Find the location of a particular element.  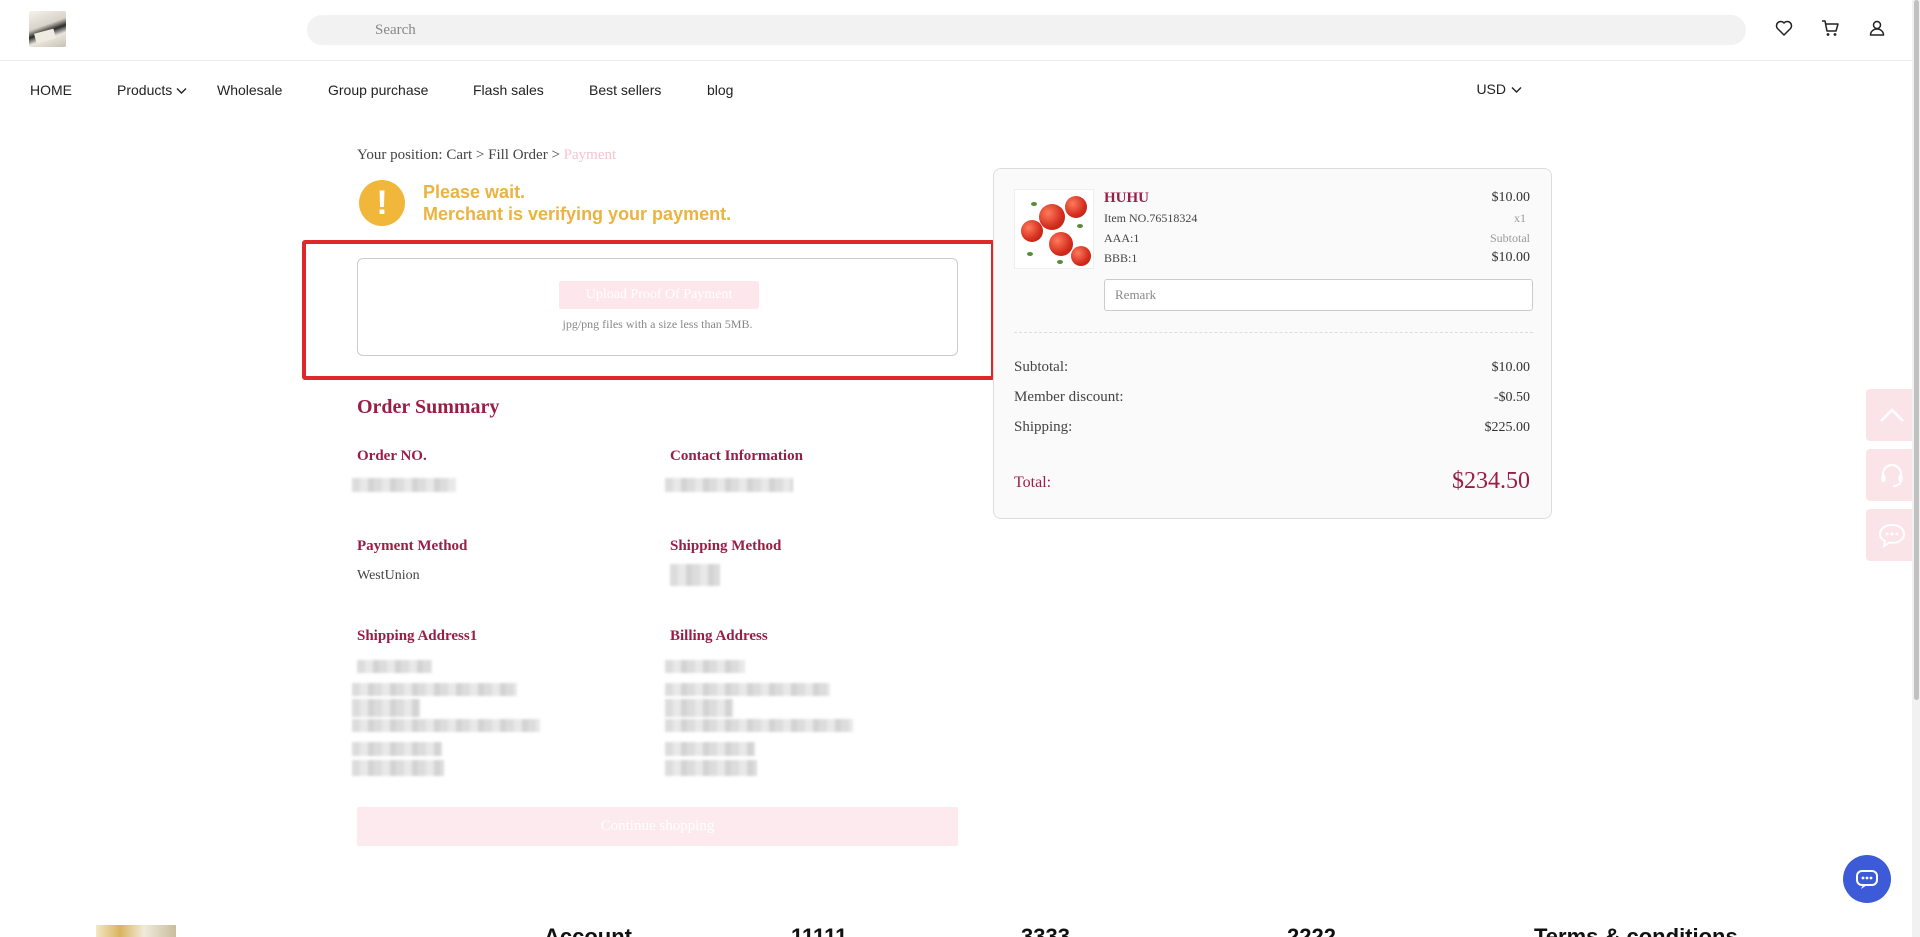

search-input is located at coordinates (1026, 30).